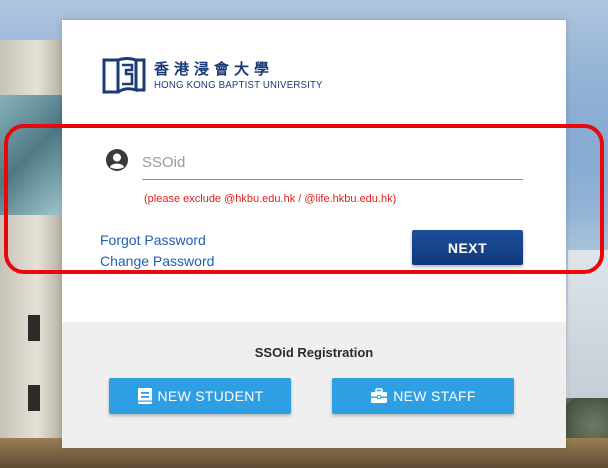 This screenshot has width=608, height=468. Describe the element at coordinates (332, 163) in the screenshot. I see `ssoid-input` at that location.